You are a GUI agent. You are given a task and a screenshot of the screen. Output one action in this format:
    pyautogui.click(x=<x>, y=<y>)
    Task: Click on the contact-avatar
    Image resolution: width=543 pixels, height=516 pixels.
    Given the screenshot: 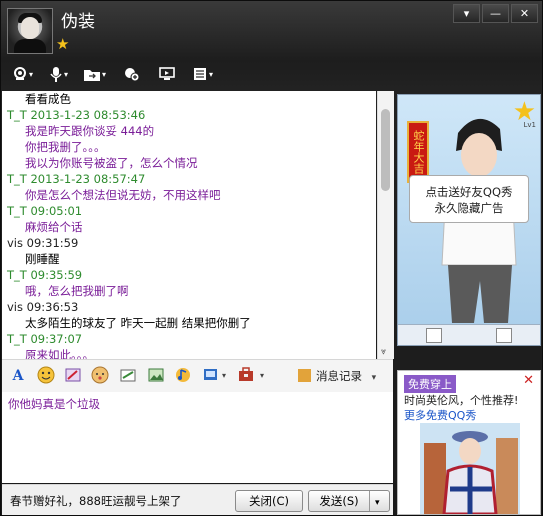 What is the action you would take?
    pyautogui.click(x=30, y=31)
    